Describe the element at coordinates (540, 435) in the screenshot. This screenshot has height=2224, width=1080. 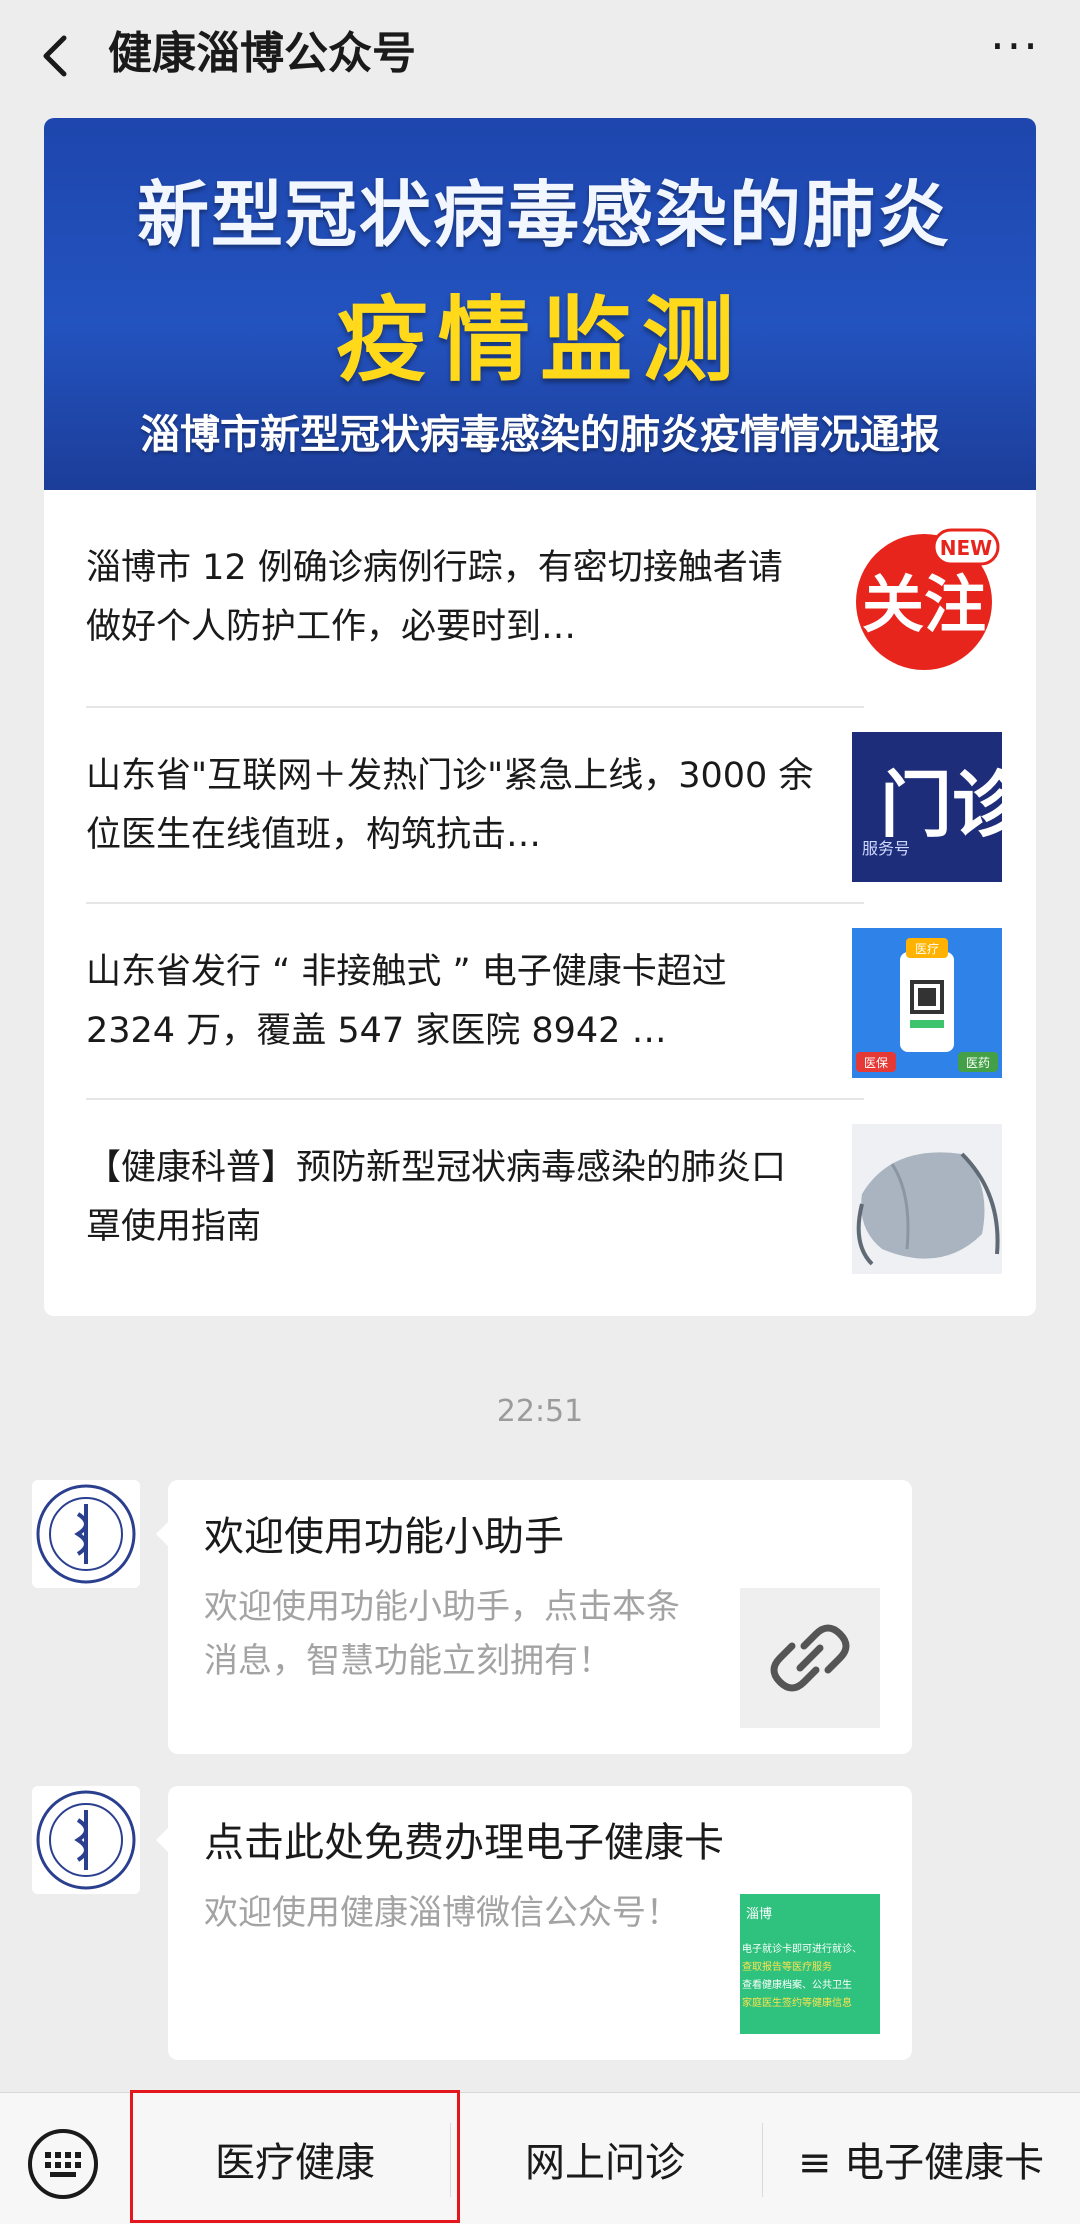
I see `banner-subtitle: 淄博市新型冠状病毒感染的肺炎疫情情况通报` at that location.